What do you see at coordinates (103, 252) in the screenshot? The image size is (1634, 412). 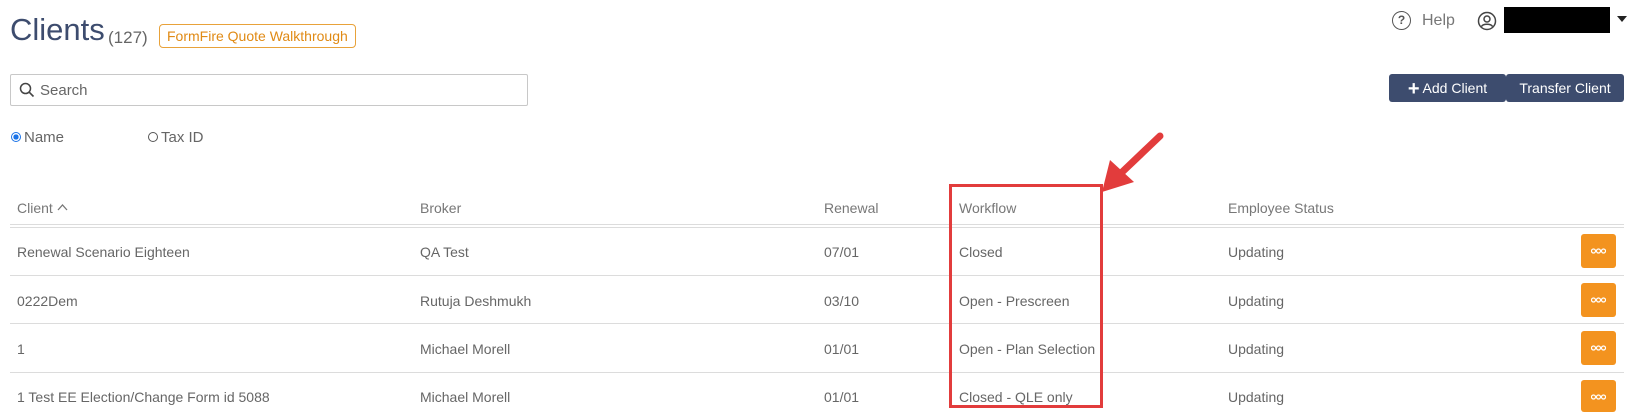 I see `cell-client: Renewal Scenario Eighteen` at bounding box center [103, 252].